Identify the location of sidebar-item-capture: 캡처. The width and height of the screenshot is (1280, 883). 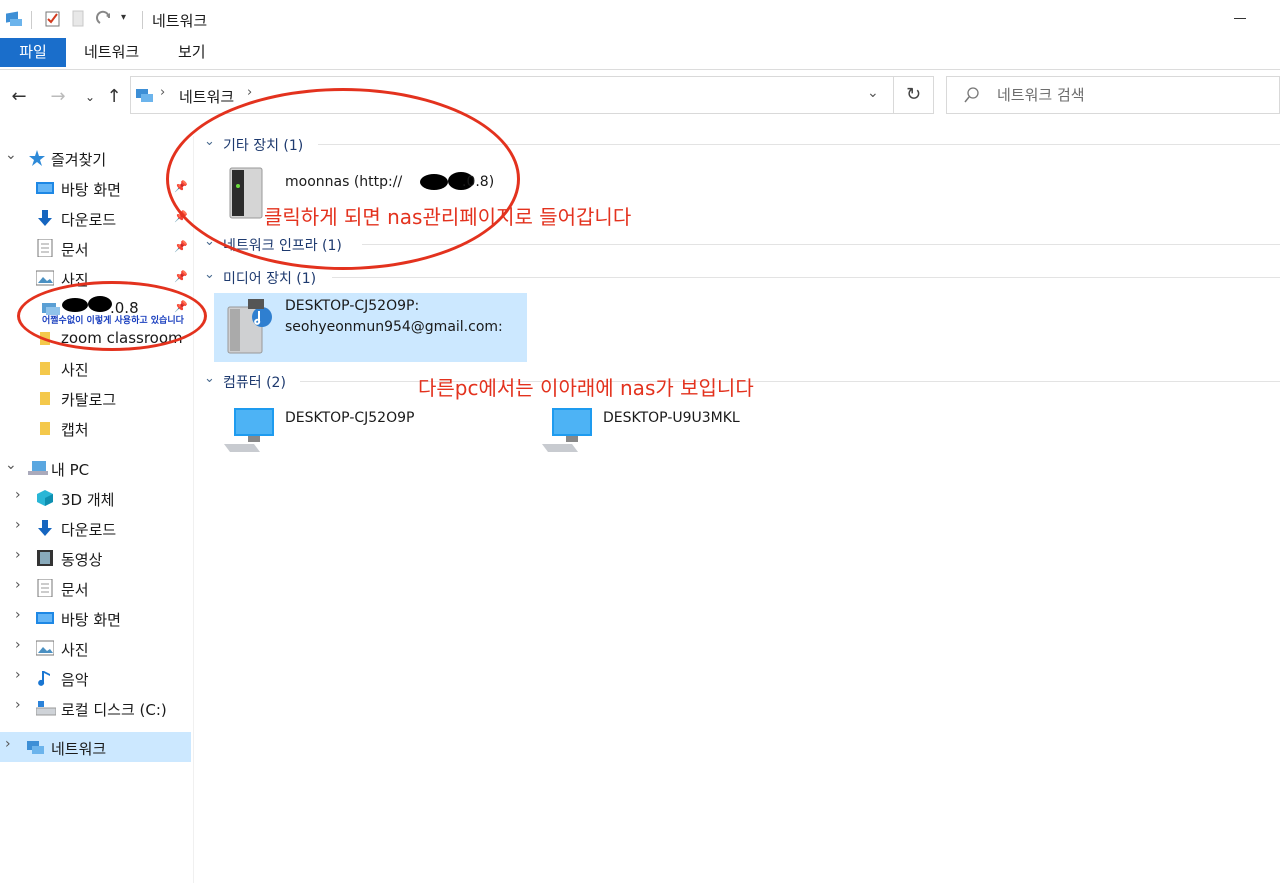
(96, 428).